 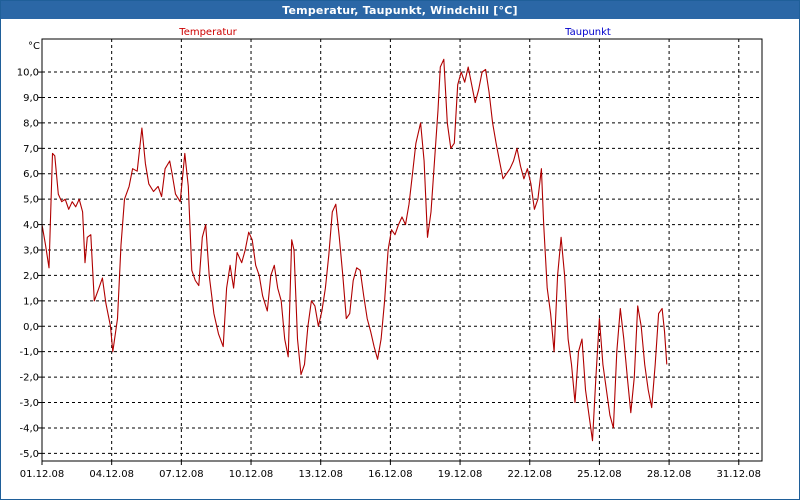 What do you see at coordinates (29, 403) in the screenshot?
I see `y-tick-label: -3,0` at bounding box center [29, 403].